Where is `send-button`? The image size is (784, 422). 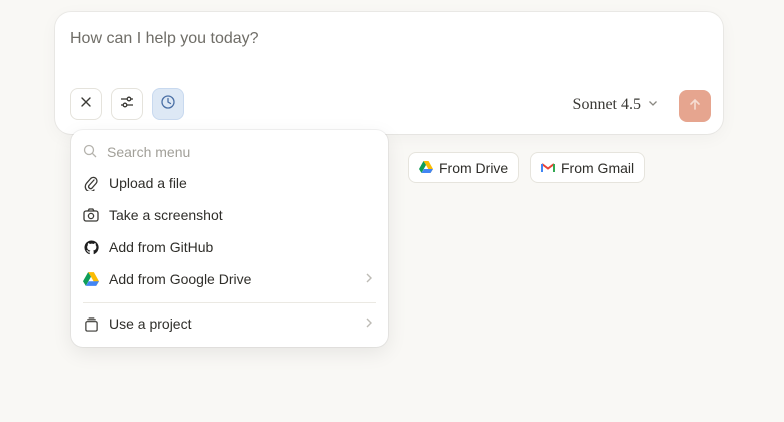
send-button is located at coordinates (695, 106).